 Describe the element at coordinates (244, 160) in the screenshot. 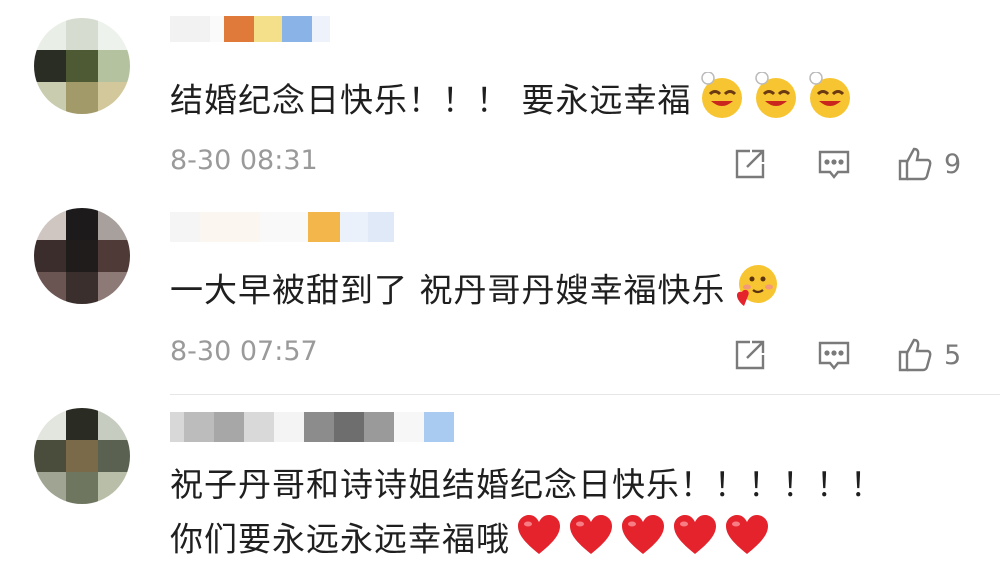

I see `comment-time: 8-30 08:31` at that location.